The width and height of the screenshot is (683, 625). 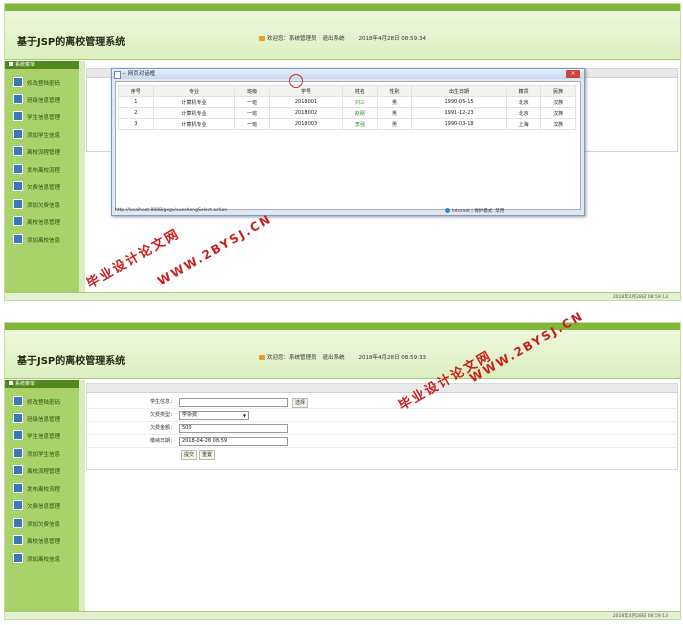 I want to click on submit-button: 提交, so click(x=189, y=455).